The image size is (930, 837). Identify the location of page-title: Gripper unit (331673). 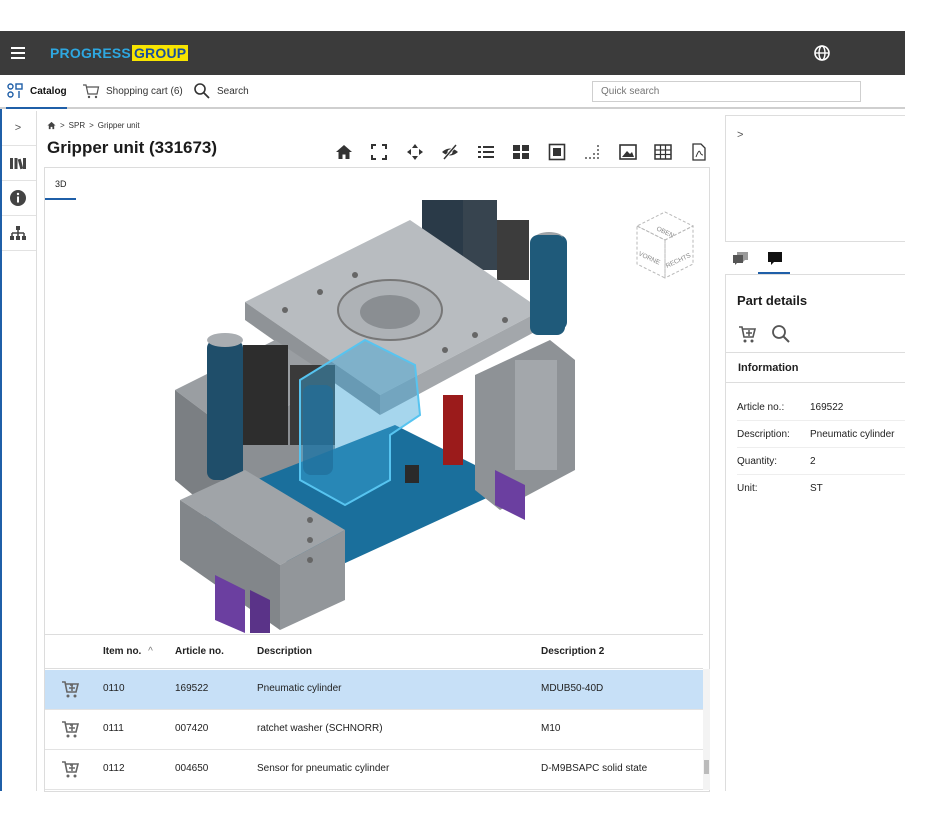
(132, 147).